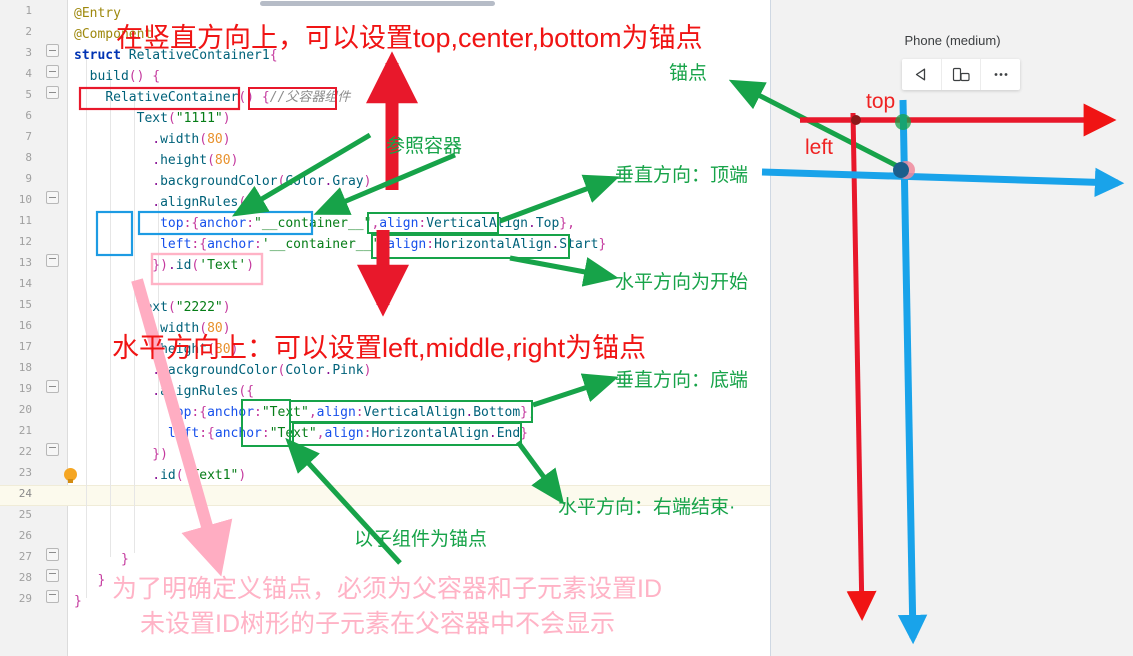  I want to click on fold-marker-line3, so click(52, 50).